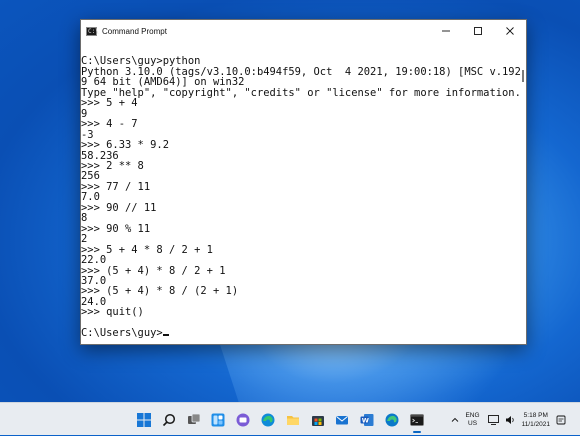 This screenshot has height=436, width=580. Describe the element at coordinates (119, 207) in the screenshot. I see `console-line: >>> 90 // 11` at that location.